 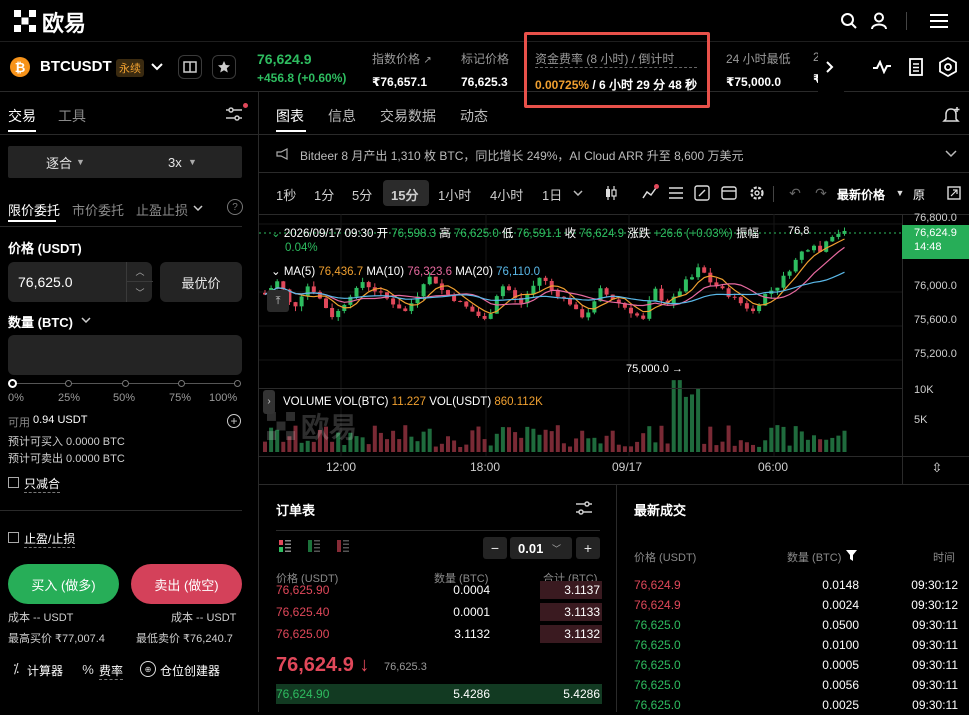 What do you see at coordinates (111, 671) in the screenshot?
I see `fee-link: 费率` at bounding box center [111, 671].